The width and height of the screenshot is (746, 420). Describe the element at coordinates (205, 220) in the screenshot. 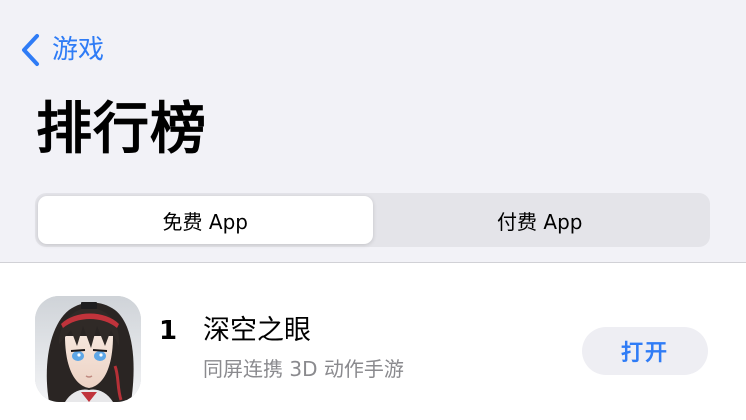

I see `segment-free-apps: 免费 App` at that location.